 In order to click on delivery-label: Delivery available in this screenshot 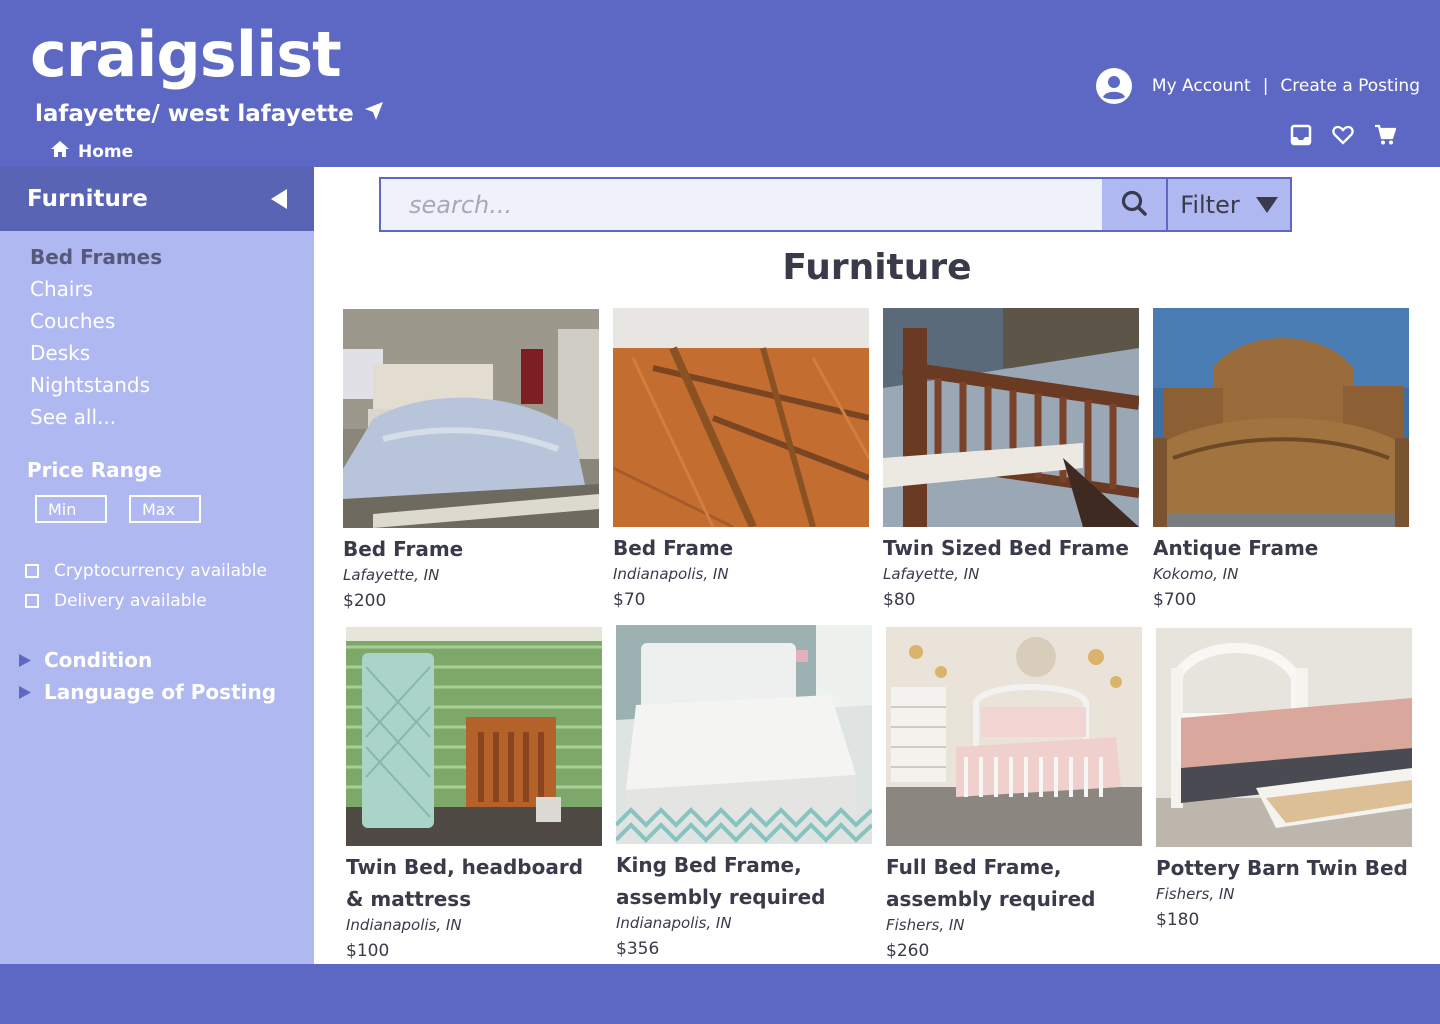, I will do `click(130, 601)`.